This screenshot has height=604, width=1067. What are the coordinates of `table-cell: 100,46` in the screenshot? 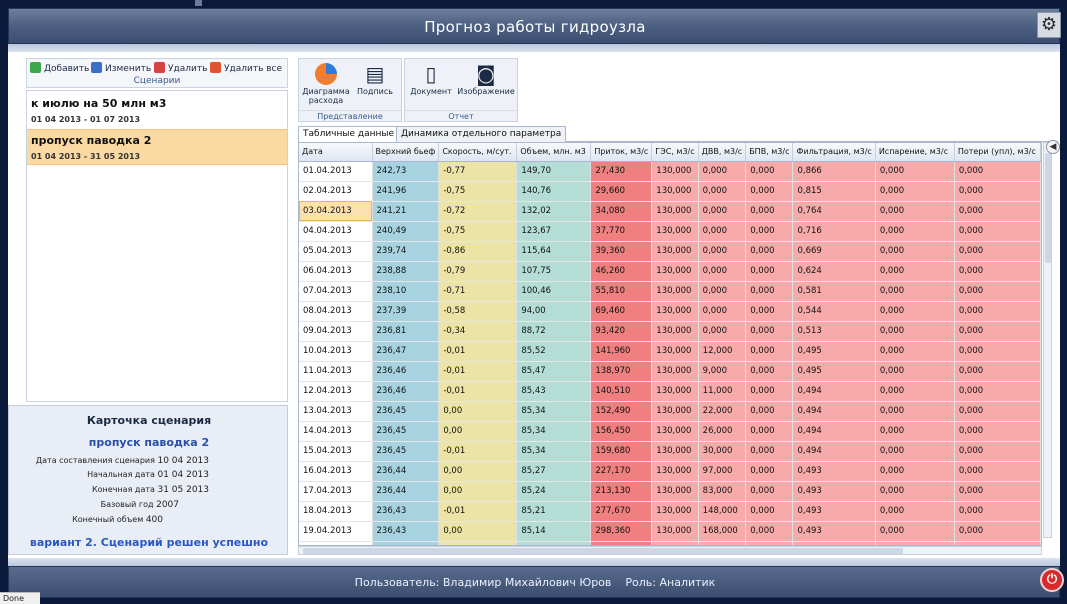 It's located at (554, 291).